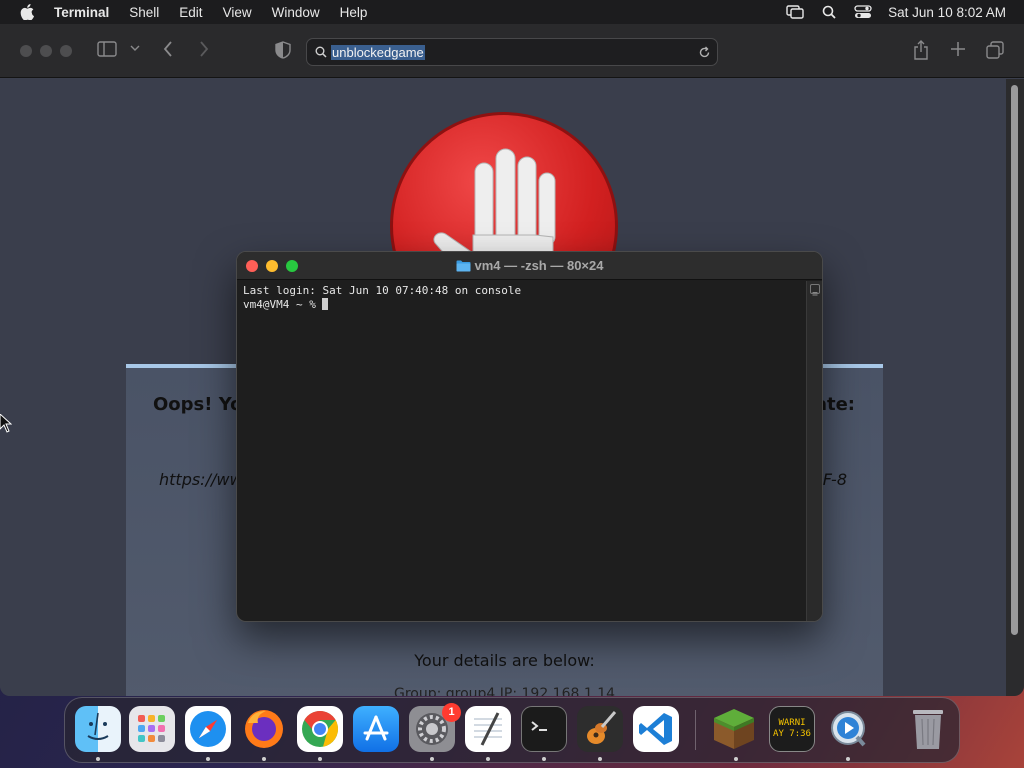  I want to click on safari-scrollbar, so click(1015, 387).